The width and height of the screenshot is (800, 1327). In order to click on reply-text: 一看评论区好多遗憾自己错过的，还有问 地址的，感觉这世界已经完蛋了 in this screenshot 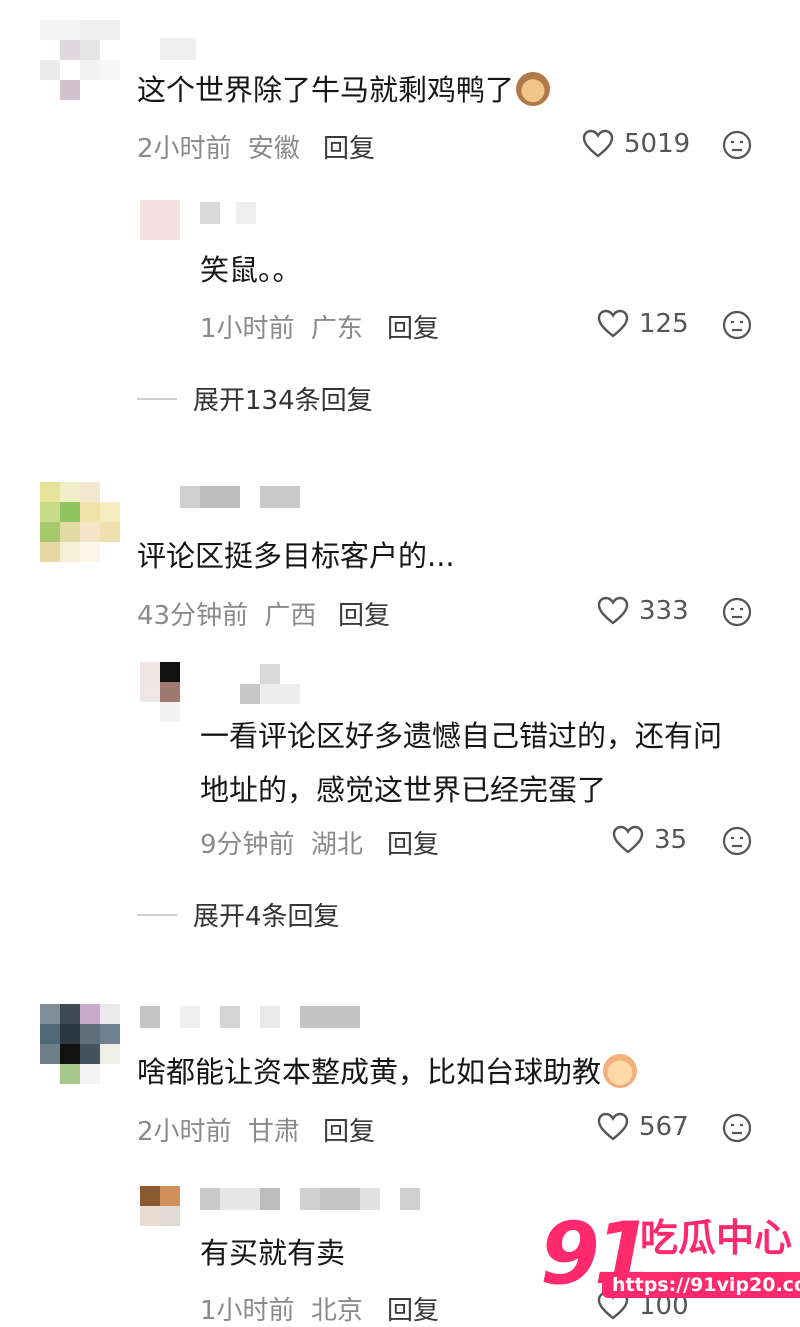, I will do `click(461, 763)`.